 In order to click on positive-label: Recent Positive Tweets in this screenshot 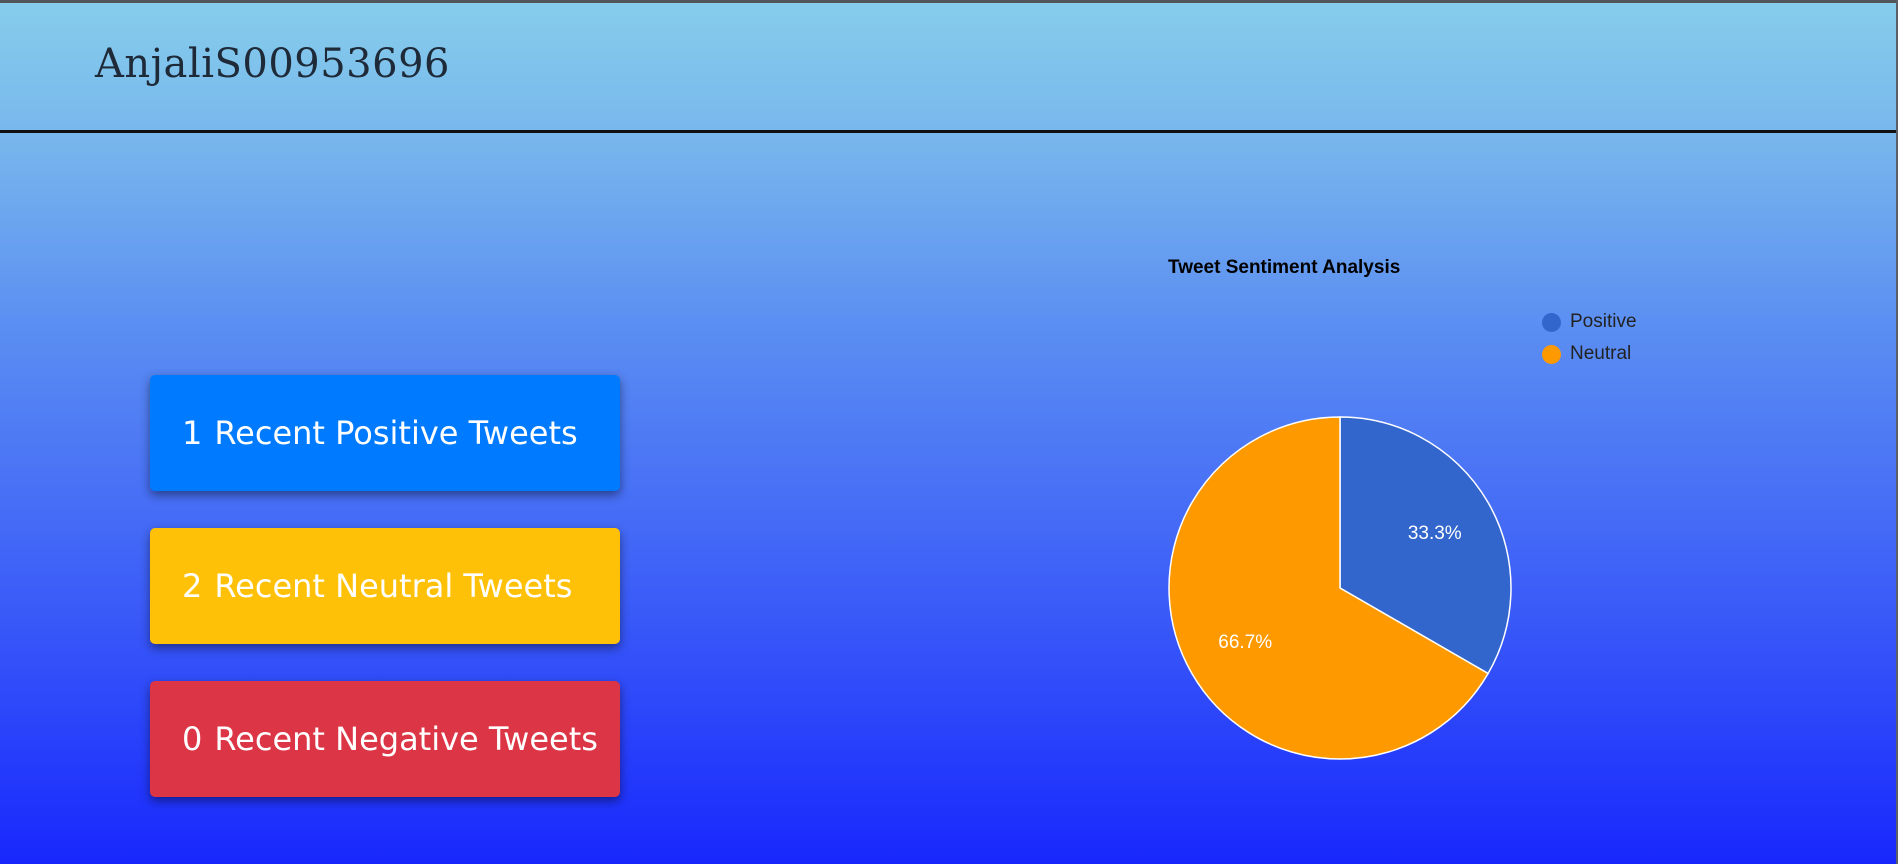, I will do `click(396, 433)`.